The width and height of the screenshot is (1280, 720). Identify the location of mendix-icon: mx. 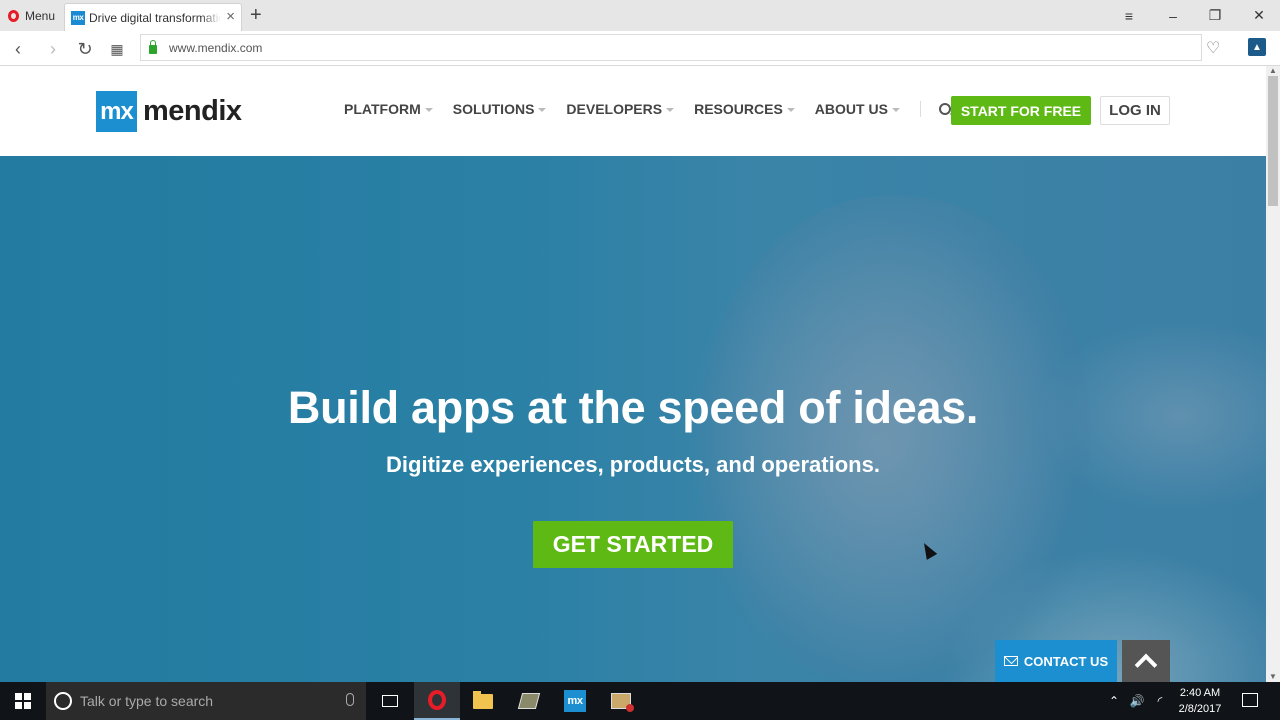
(575, 701).